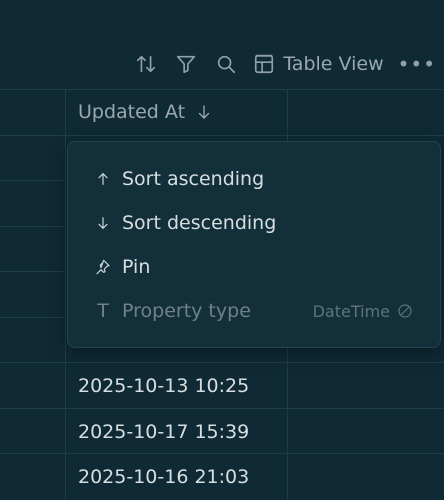  Describe the element at coordinates (132, 112) in the screenshot. I see `column-header-label: Updated At` at that location.